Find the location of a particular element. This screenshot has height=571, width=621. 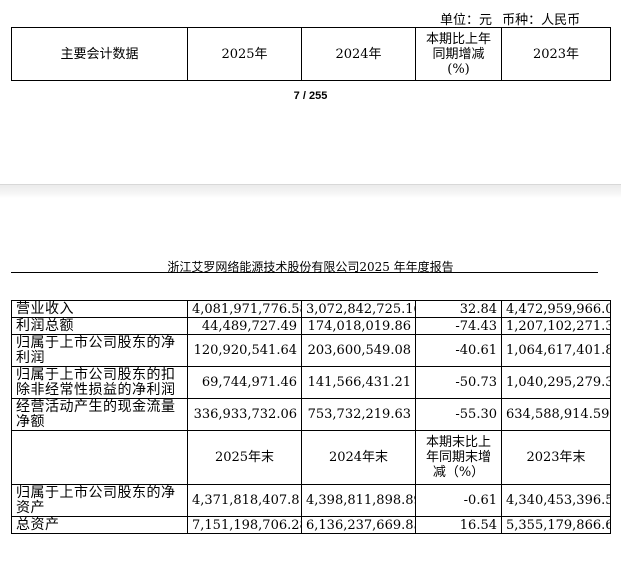

value-2025: 4,371,818,407.81 is located at coordinates (244, 500).